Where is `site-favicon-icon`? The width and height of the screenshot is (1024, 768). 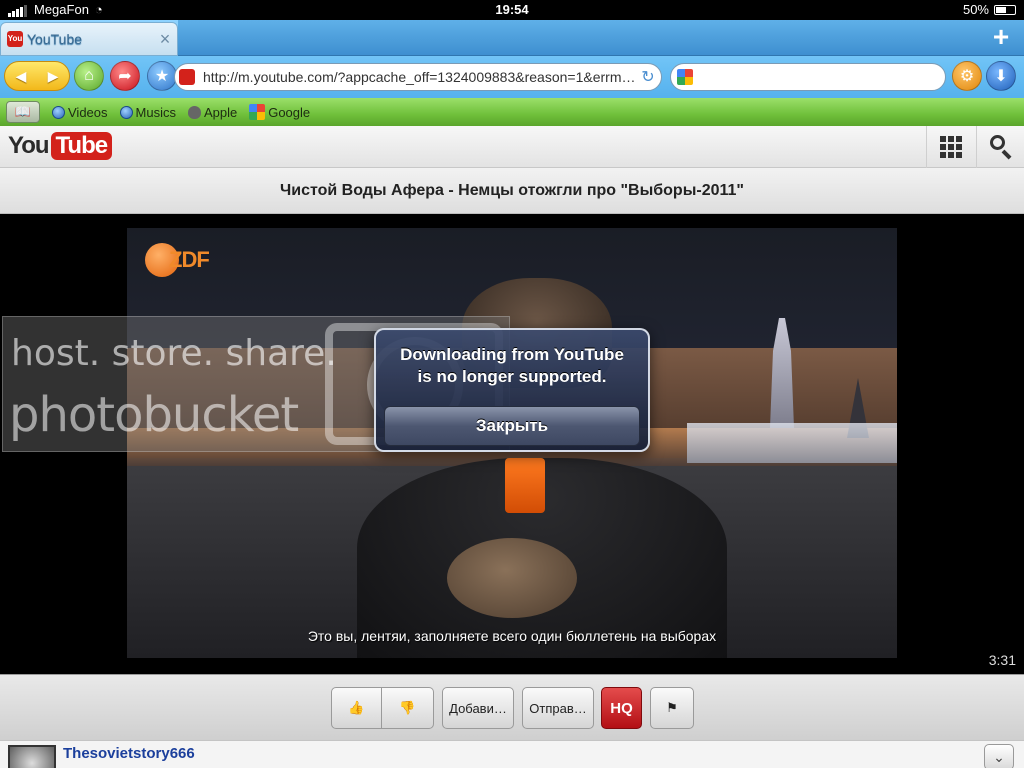
site-favicon-icon is located at coordinates (187, 77).